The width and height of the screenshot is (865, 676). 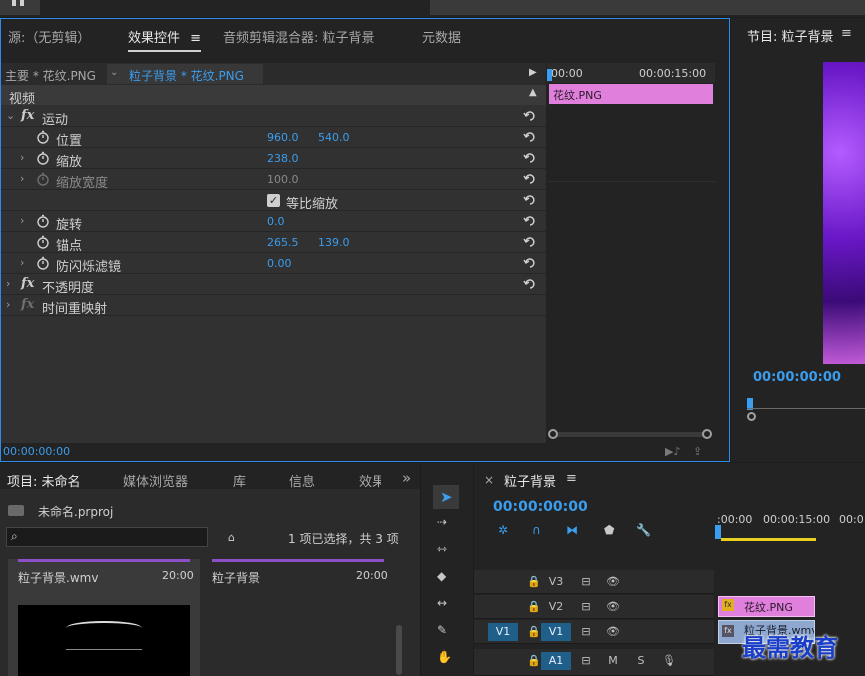 What do you see at coordinates (556, 661) in the screenshot?
I see `track-name: A1` at bounding box center [556, 661].